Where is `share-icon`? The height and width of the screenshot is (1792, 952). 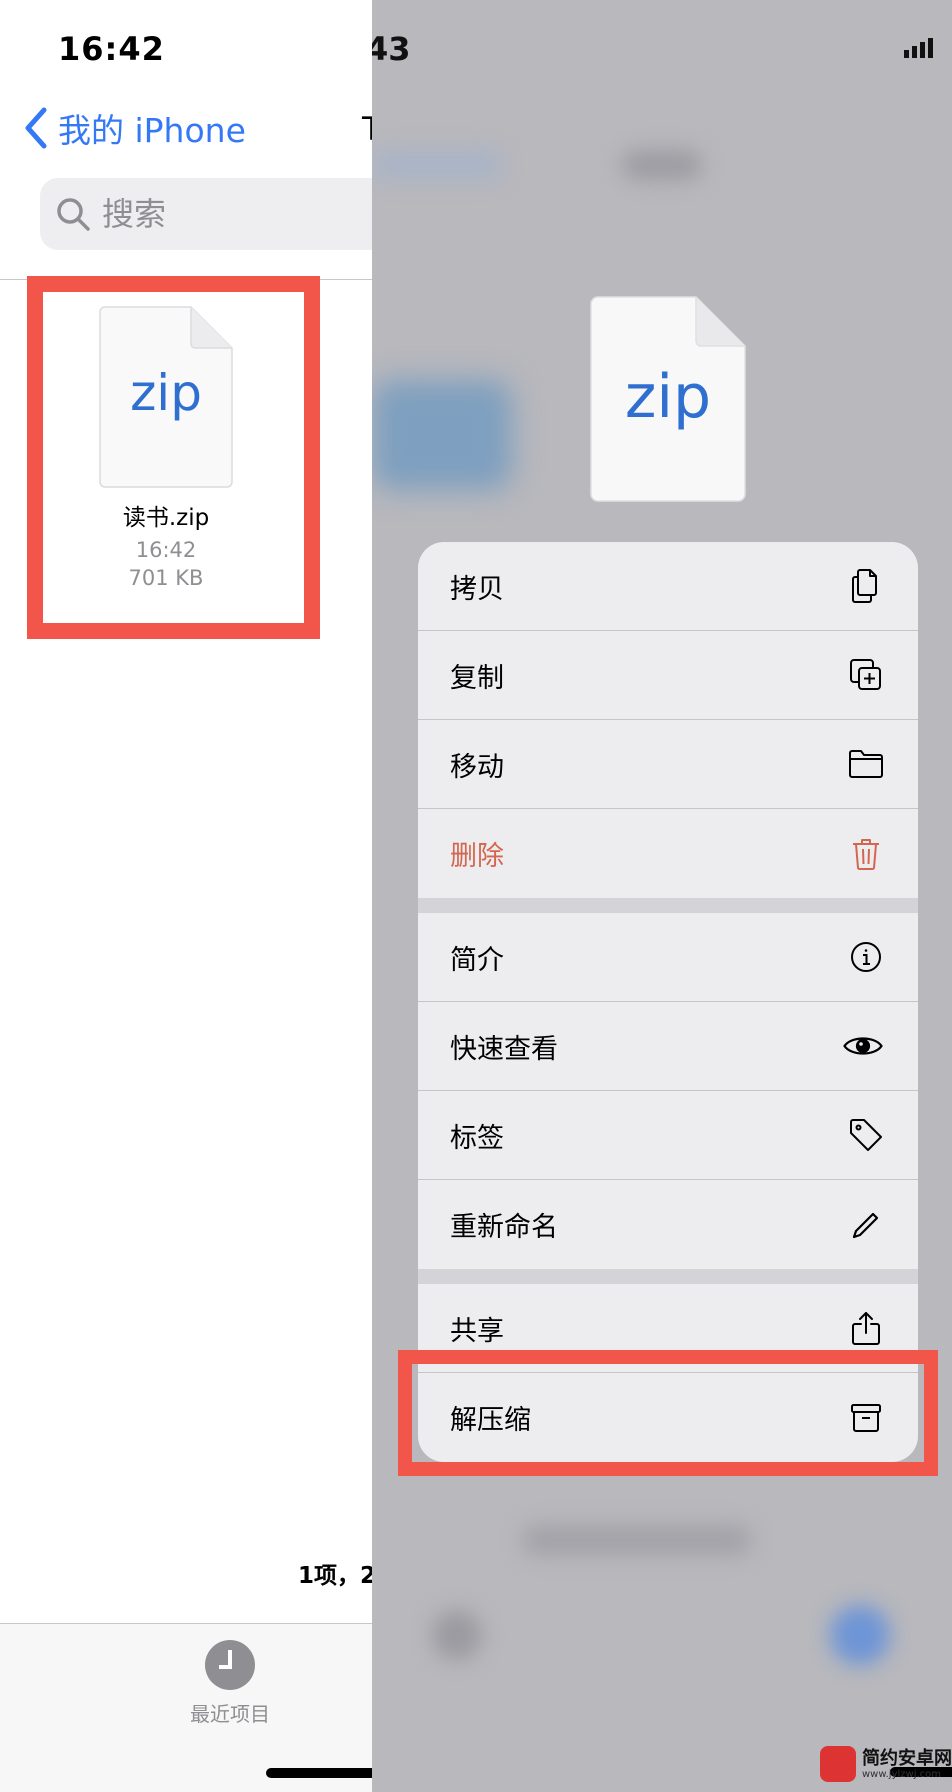
share-icon is located at coordinates (866, 1328).